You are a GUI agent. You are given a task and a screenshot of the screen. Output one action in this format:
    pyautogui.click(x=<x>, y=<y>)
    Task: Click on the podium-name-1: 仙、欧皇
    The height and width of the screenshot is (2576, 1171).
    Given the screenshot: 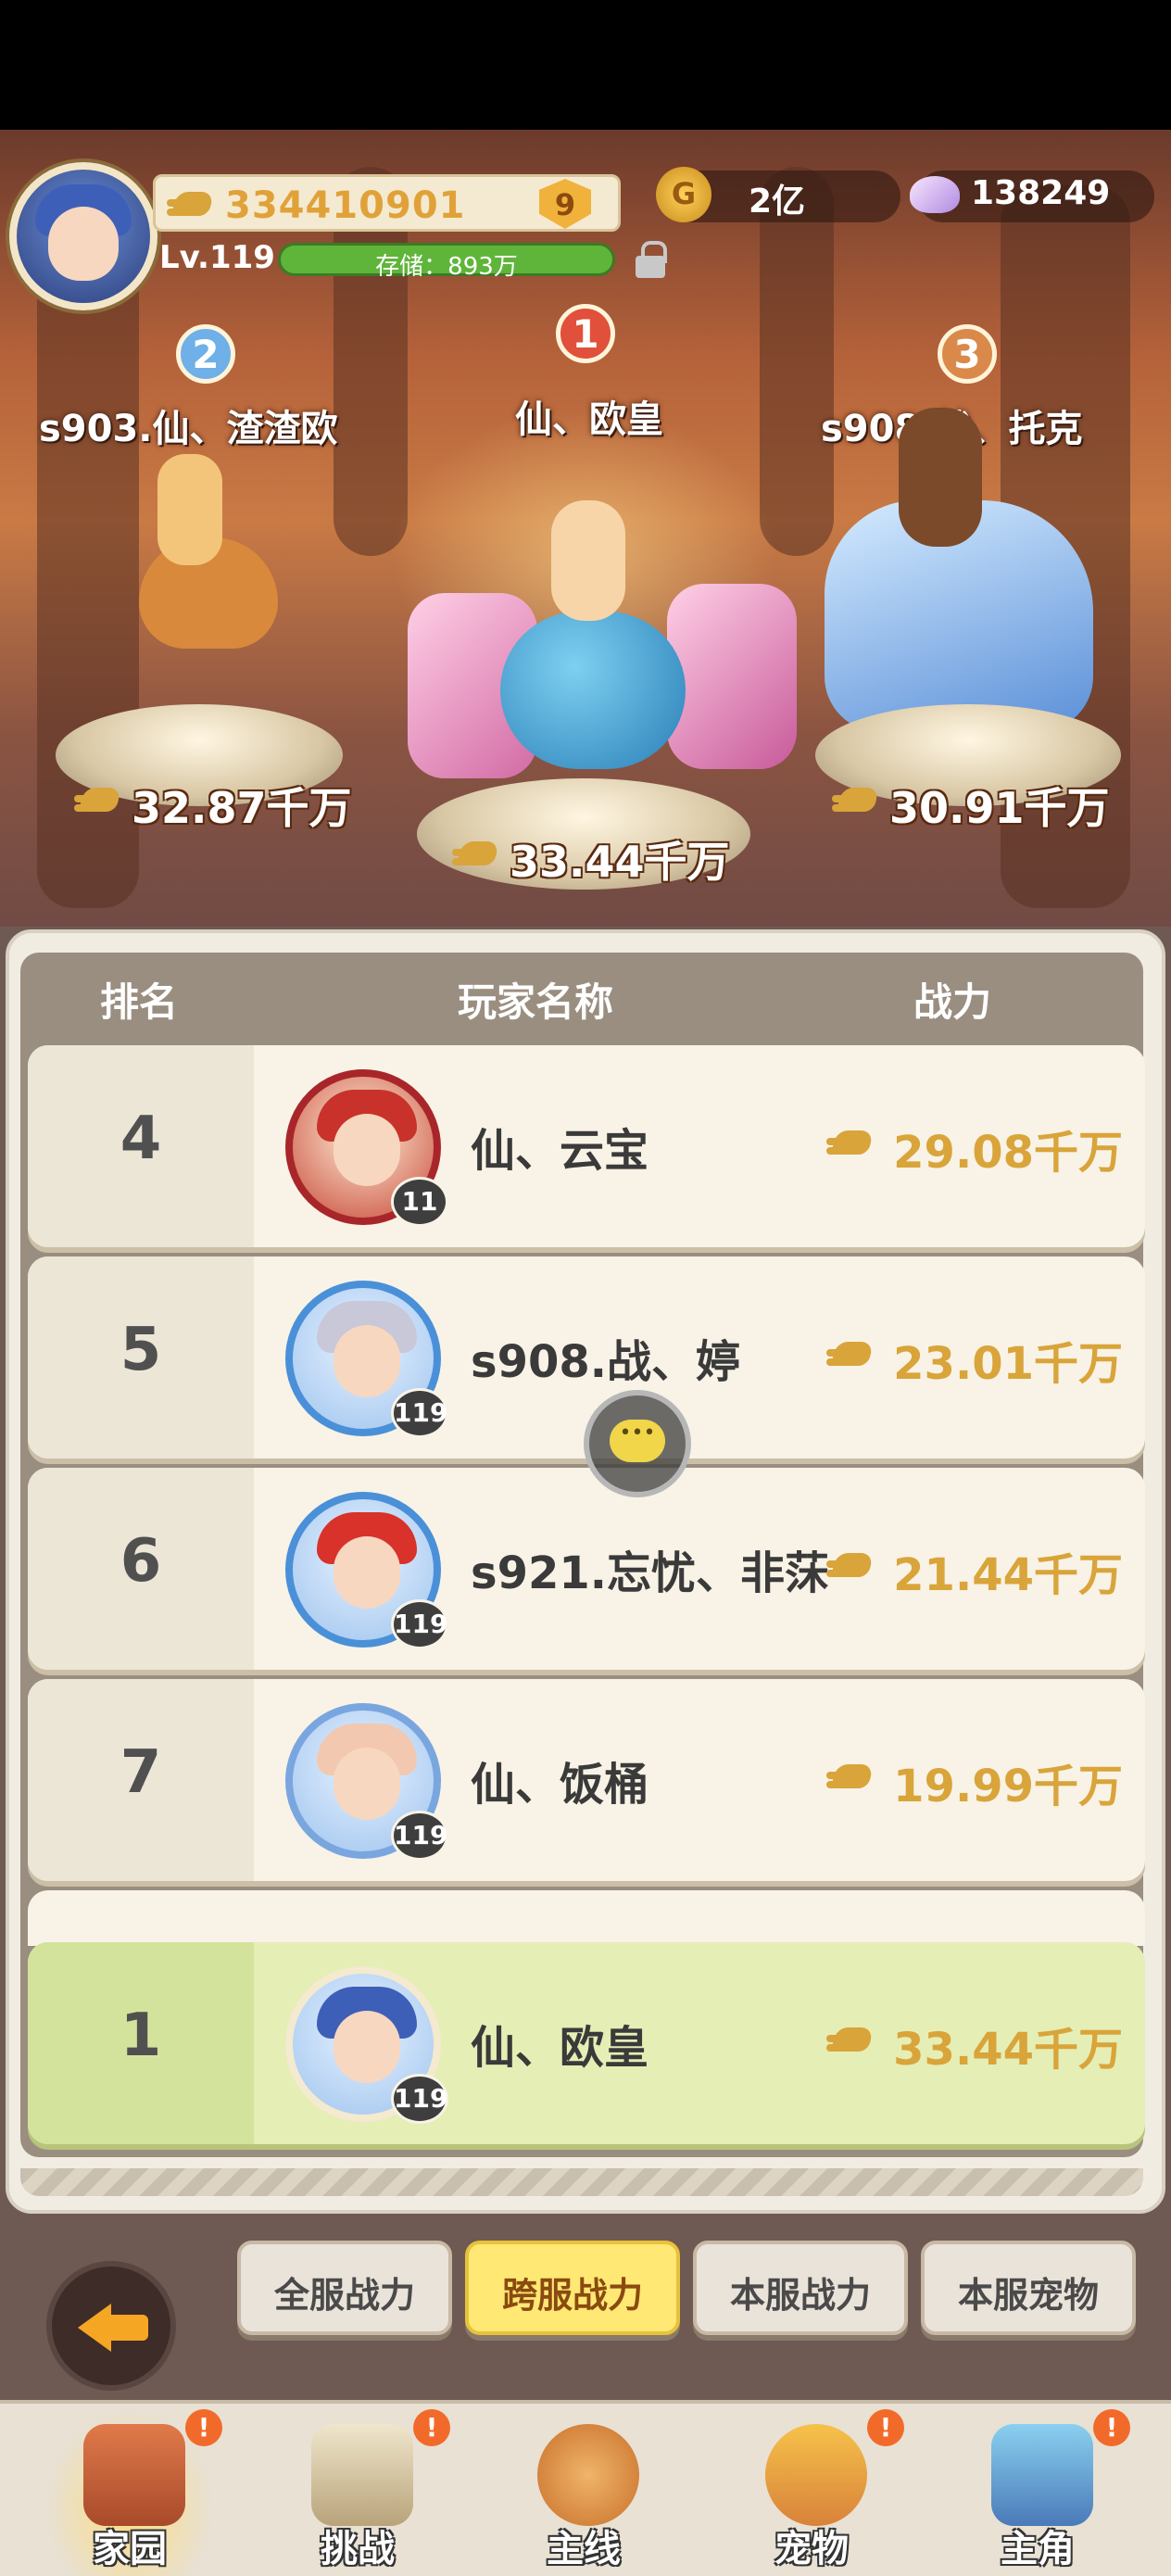 What is the action you would take?
    pyautogui.click(x=589, y=416)
    